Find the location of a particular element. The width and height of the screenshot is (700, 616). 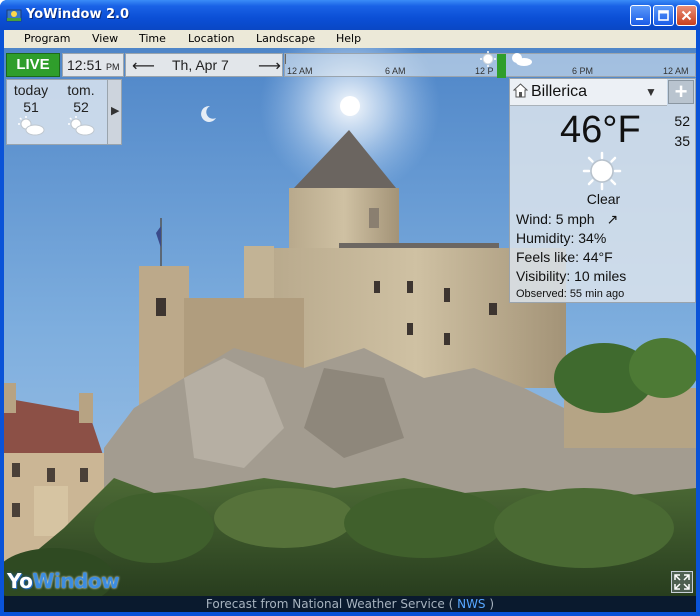

timeline-label: 6 PM is located at coordinates (583, 71).